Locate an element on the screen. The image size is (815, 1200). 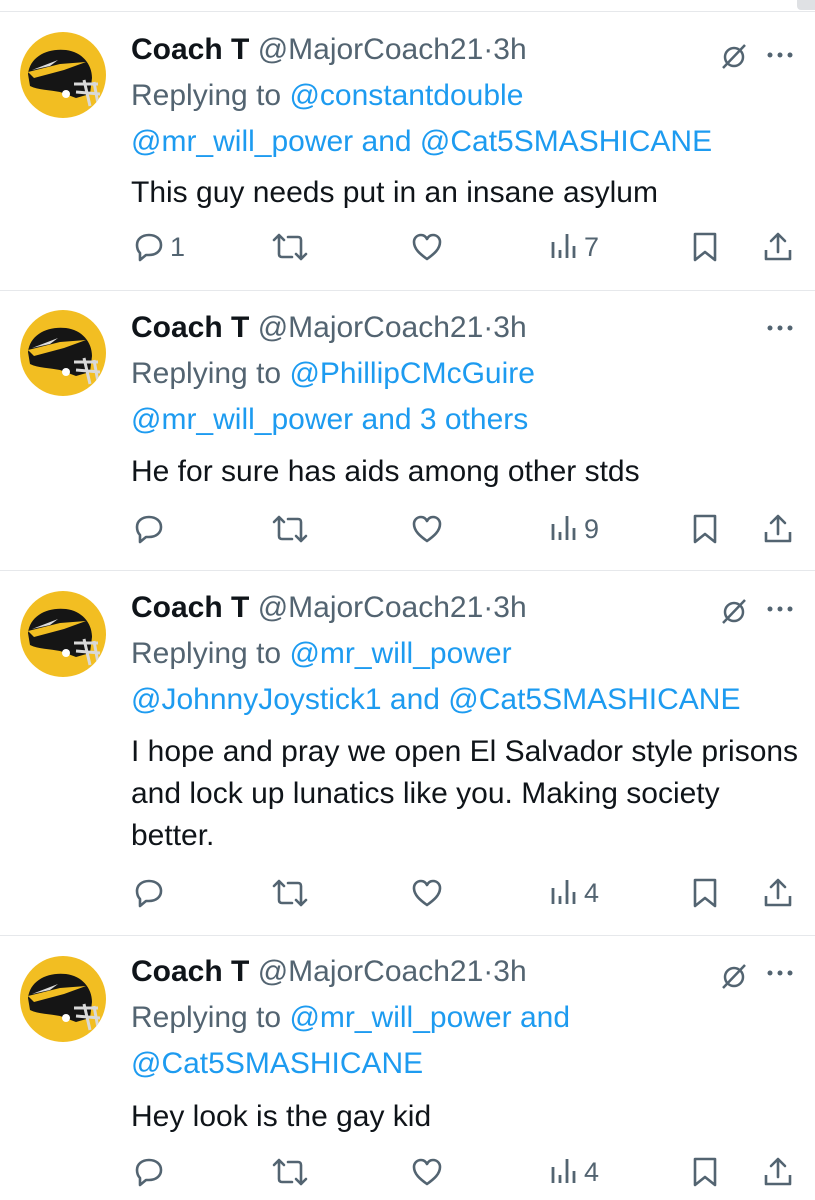
mention-link: @JohnnyJoystick1 and @Cat5SMASHICANE is located at coordinates (435, 700).